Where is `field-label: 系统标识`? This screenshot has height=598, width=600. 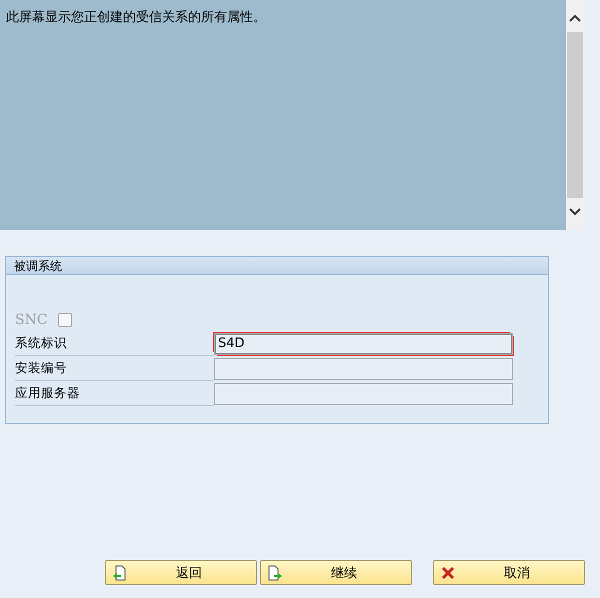 field-label: 系统标识 is located at coordinates (114, 343).